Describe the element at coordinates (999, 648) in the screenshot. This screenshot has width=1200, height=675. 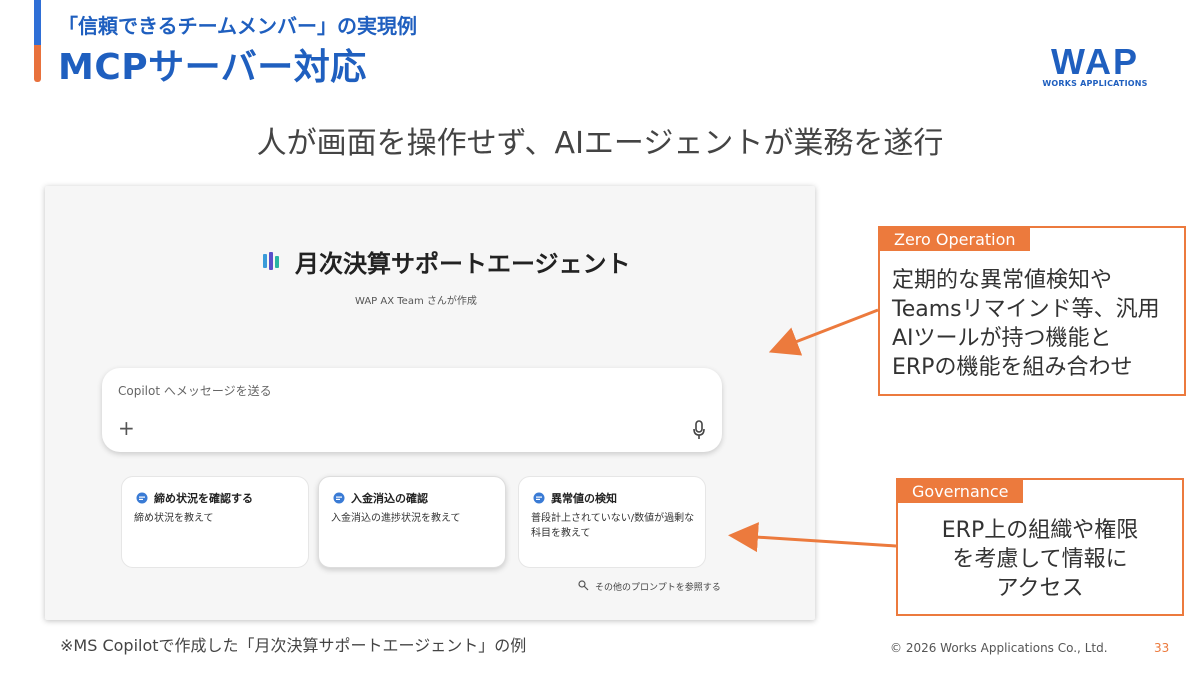
I see `copyright: © 2026 Works Applications Co., Ltd.` at that location.